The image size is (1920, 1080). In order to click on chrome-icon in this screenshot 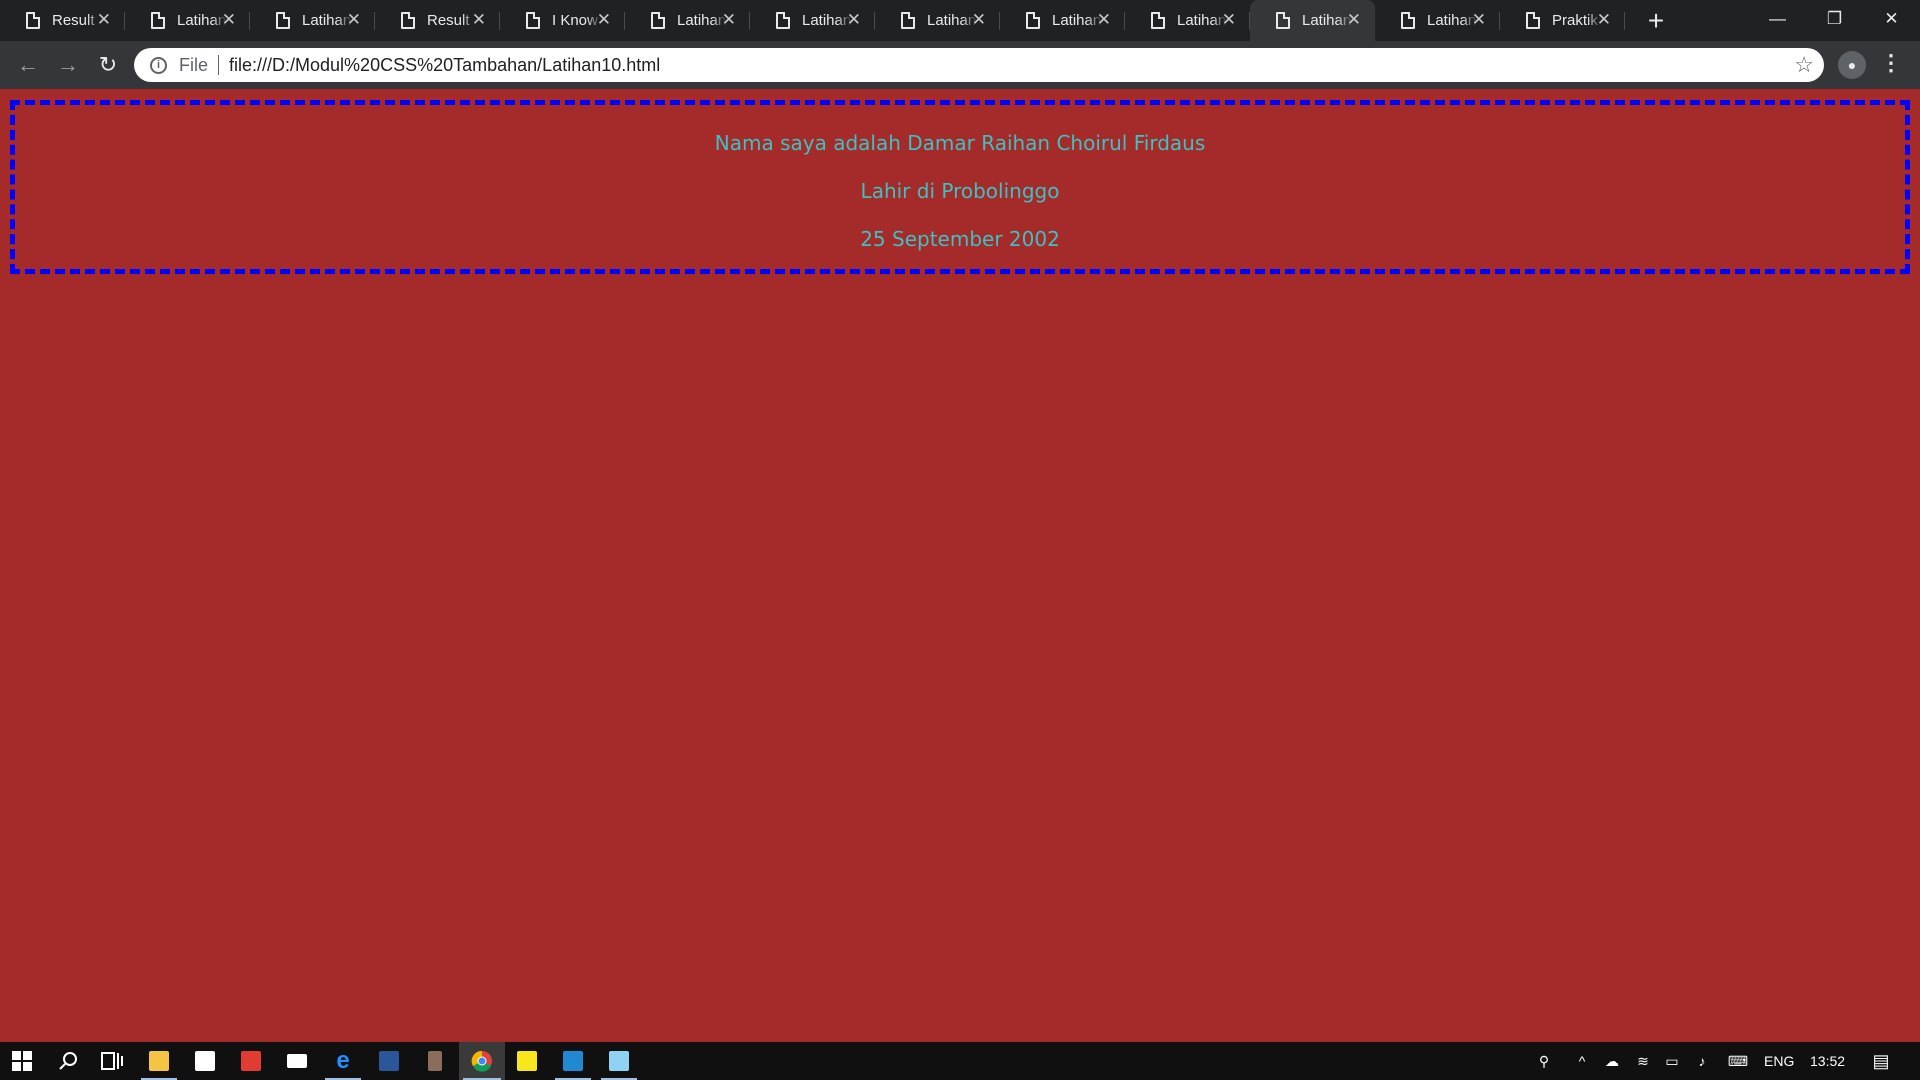, I will do `click(482, 1061)`.